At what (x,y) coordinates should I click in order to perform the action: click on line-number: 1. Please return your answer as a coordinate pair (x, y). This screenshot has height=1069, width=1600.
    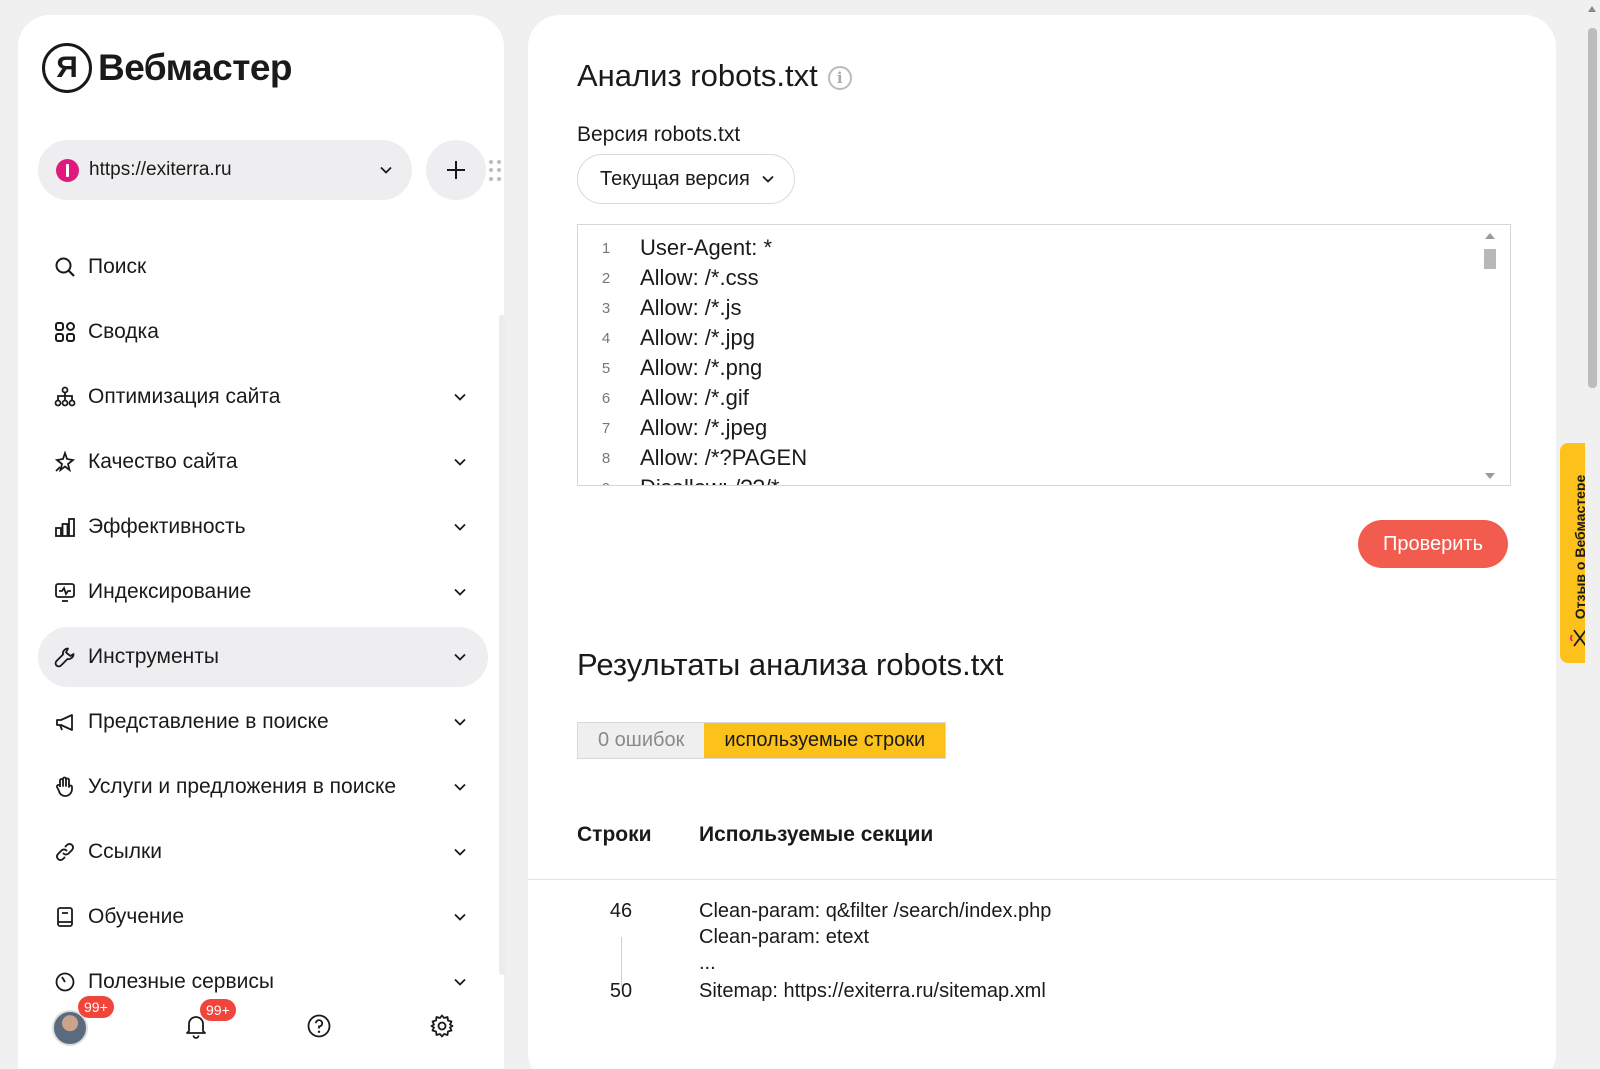
    Looking at the image, I should click on (606, 248).